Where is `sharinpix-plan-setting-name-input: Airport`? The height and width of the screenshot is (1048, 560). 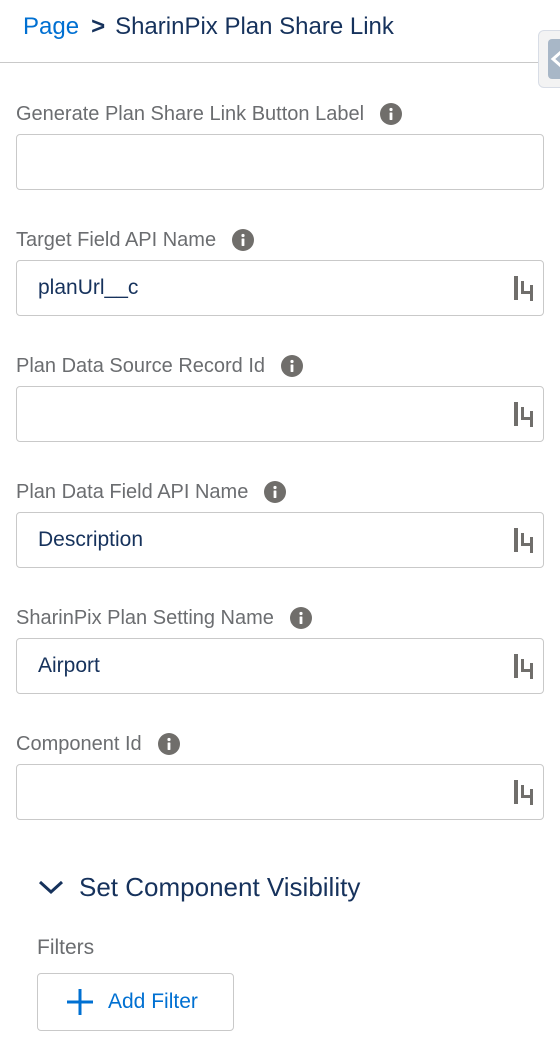
sharinpix-plan-setting-name-input: Airport is located at coordinates (280, 666).